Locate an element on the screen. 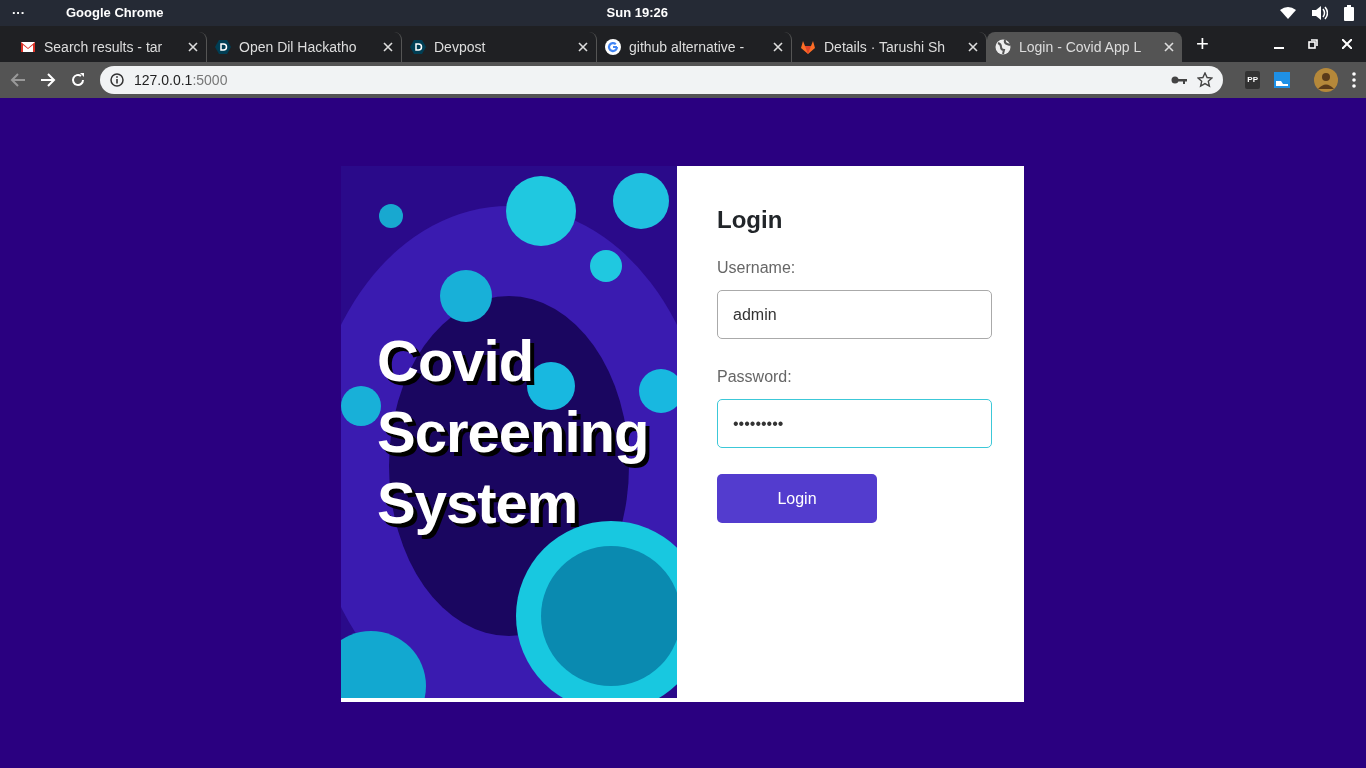 This screenshot has height=768, width=1366. restore-icon is located at coordinates (1313, 44).